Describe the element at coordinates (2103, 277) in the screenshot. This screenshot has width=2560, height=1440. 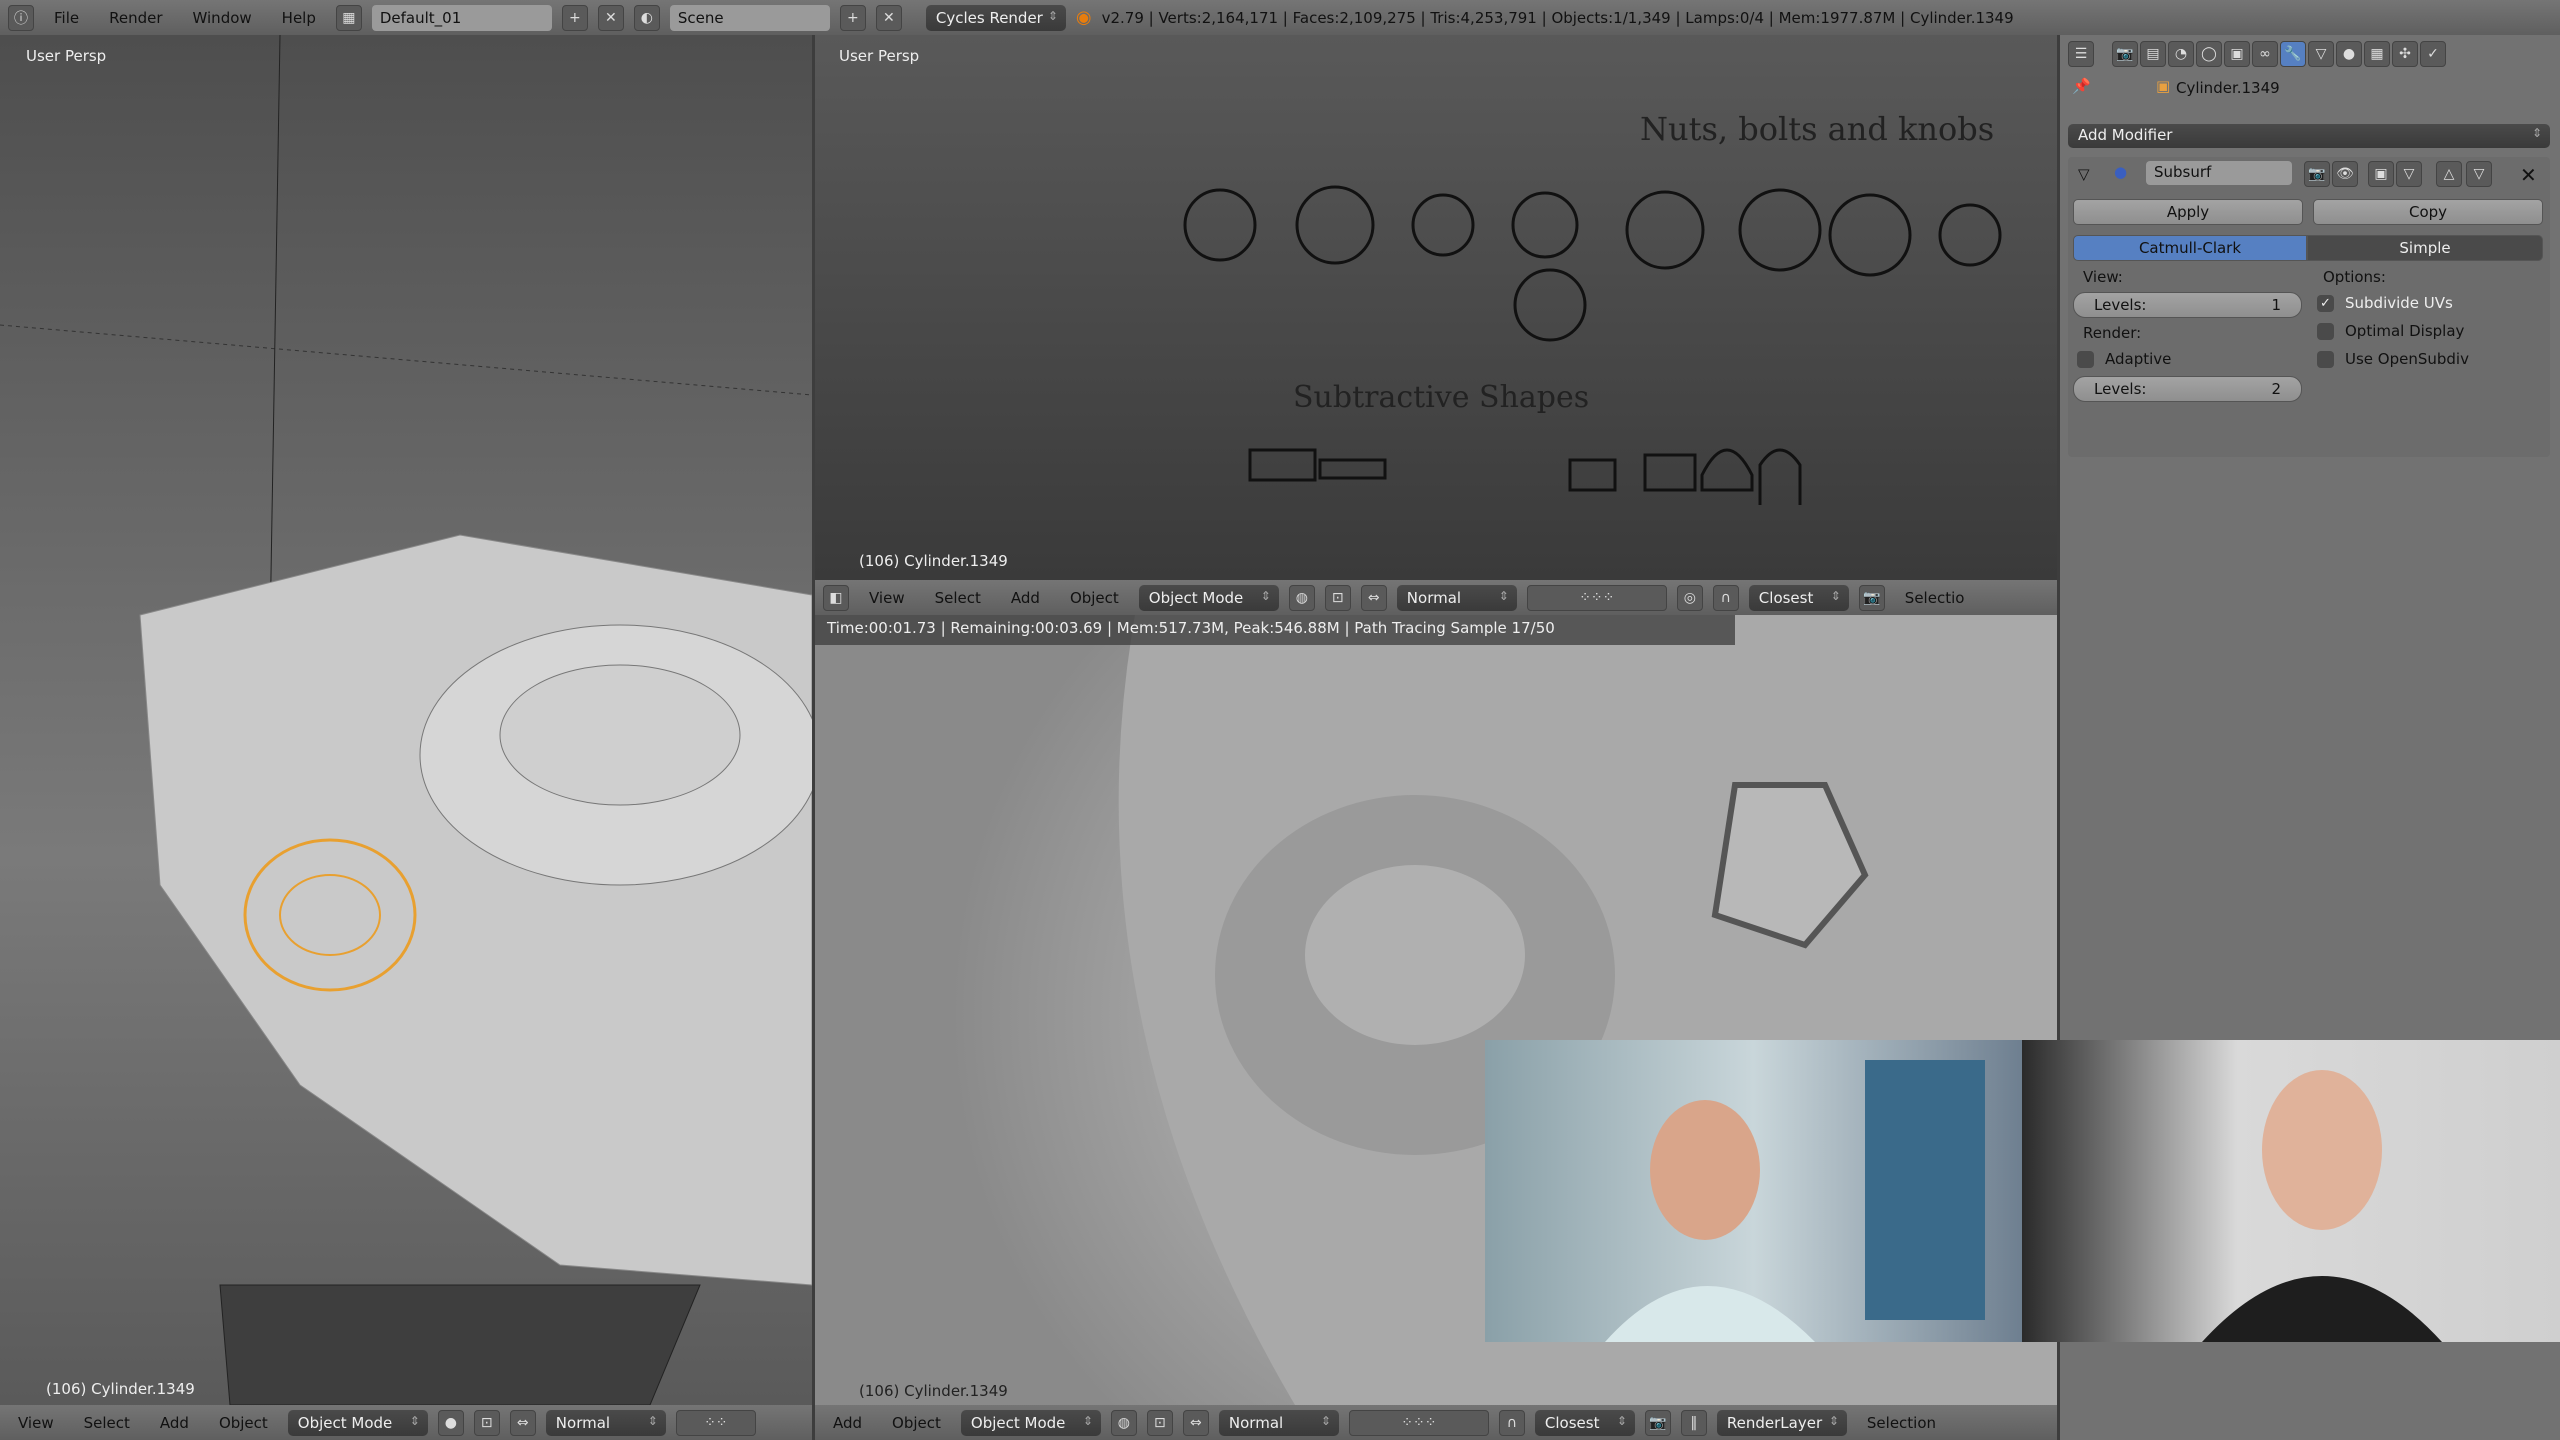
I see `view-label: View:` at that location.